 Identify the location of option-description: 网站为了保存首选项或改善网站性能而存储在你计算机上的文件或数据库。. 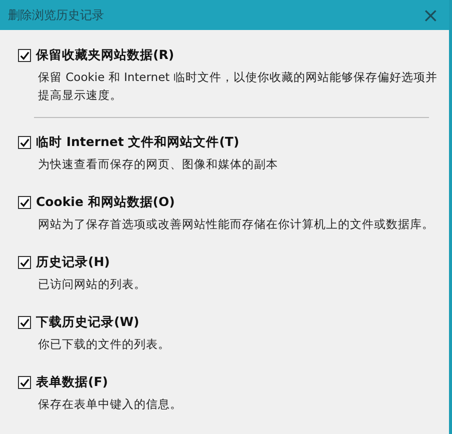
(236, 224).